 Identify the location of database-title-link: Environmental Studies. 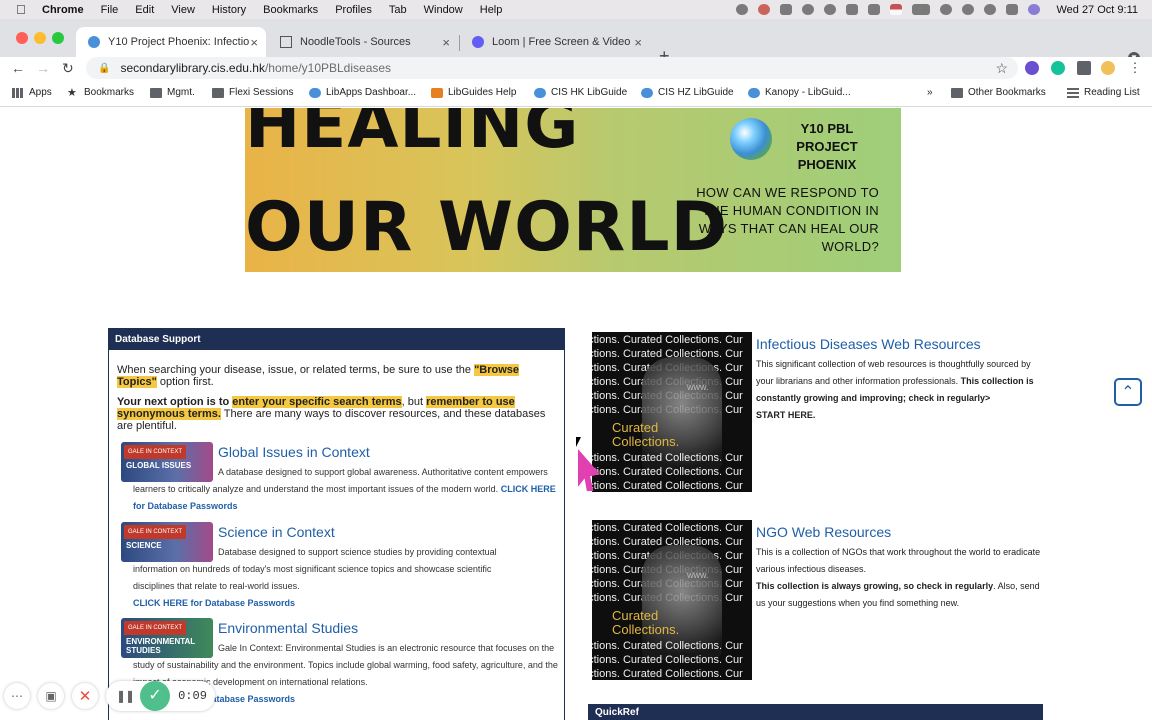
(288, 628).